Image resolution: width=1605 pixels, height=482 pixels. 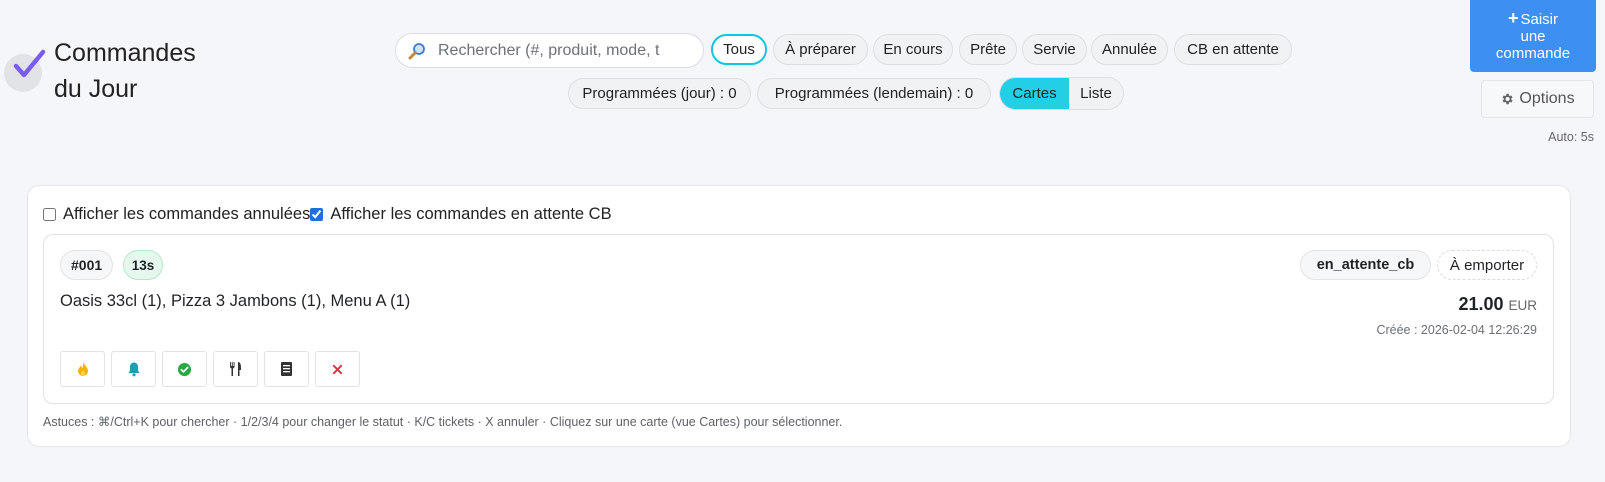 I want to click on bell-icon, so click(x=133, y=369).